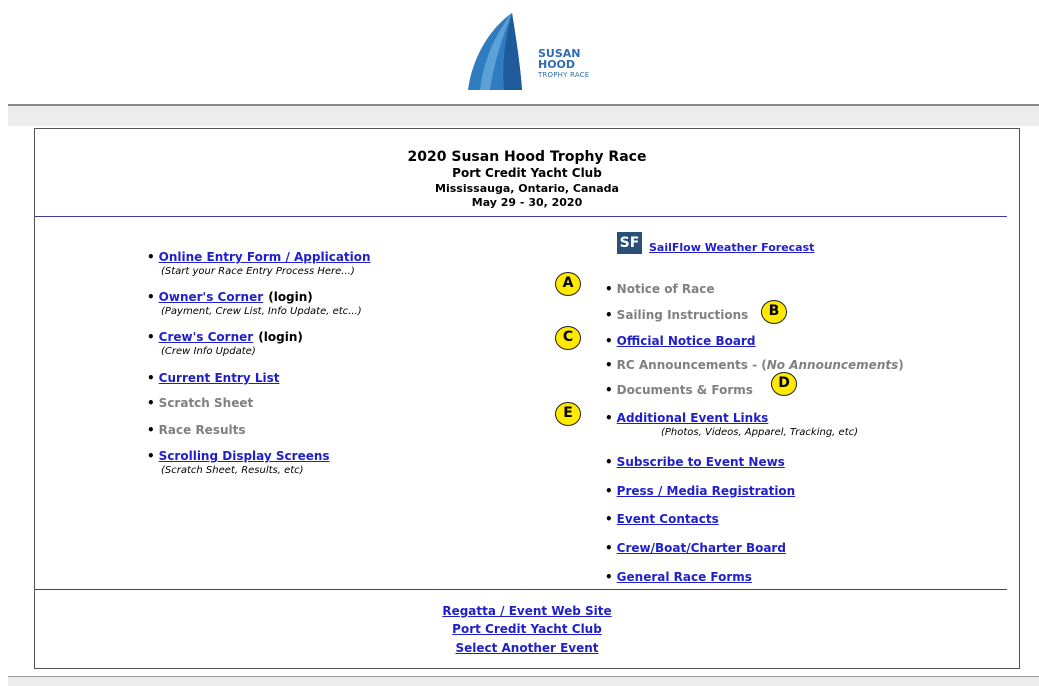 This screenshot has width=1039, height=686. Describe the element at coordinates (535, 53) in the screenshot. I see `event-logo: SUSAN HOOD TROPHY RACE` at that location.